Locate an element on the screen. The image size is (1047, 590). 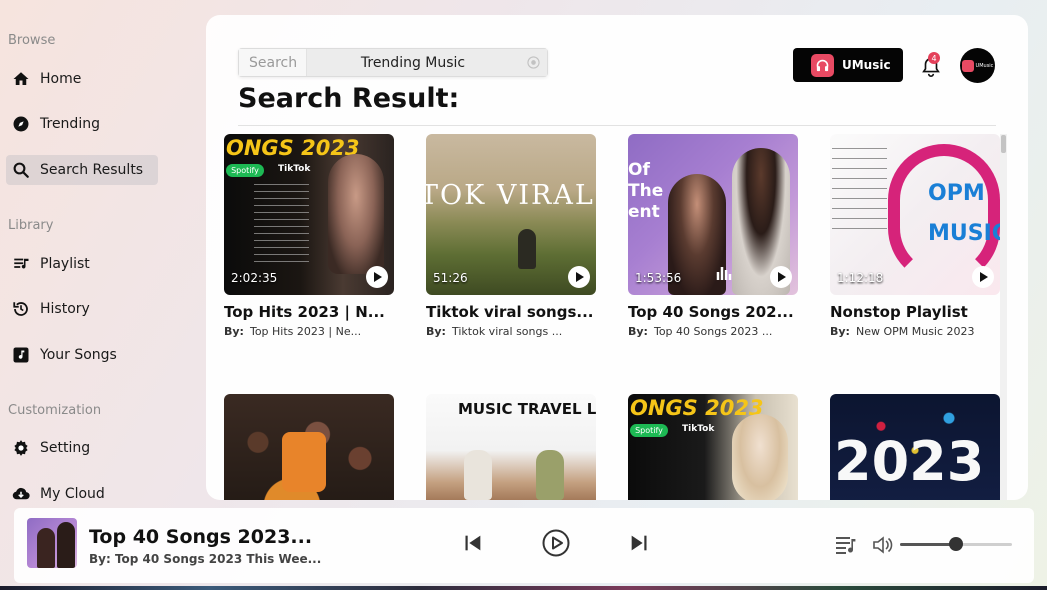
sidebar-item-label: Playlist is located at coordinates (65, 264).